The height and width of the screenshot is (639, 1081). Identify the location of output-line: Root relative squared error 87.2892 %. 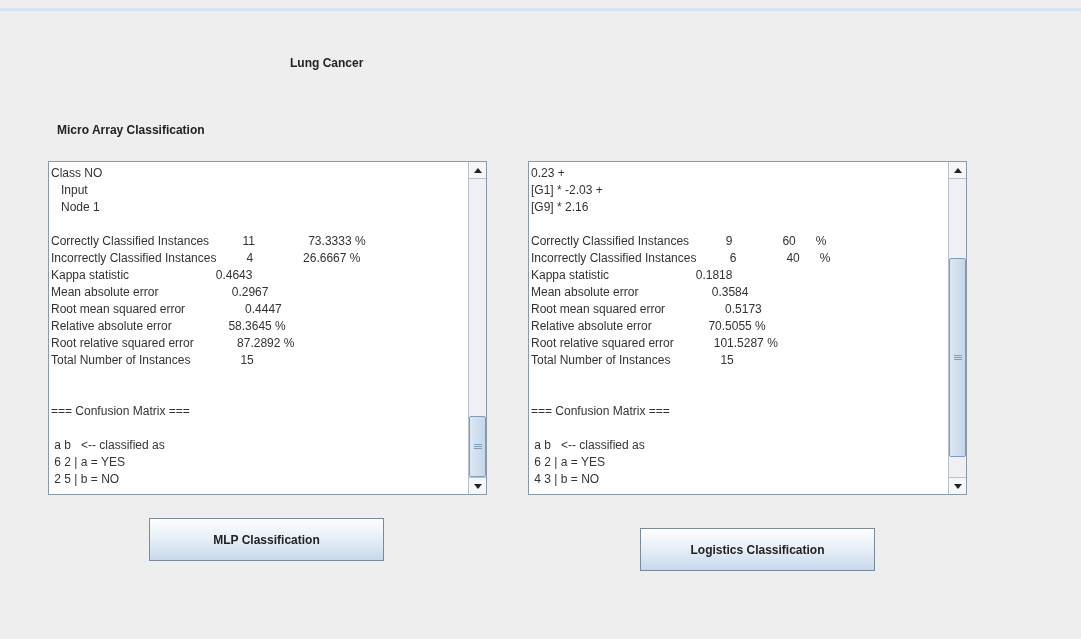
(173, 343).